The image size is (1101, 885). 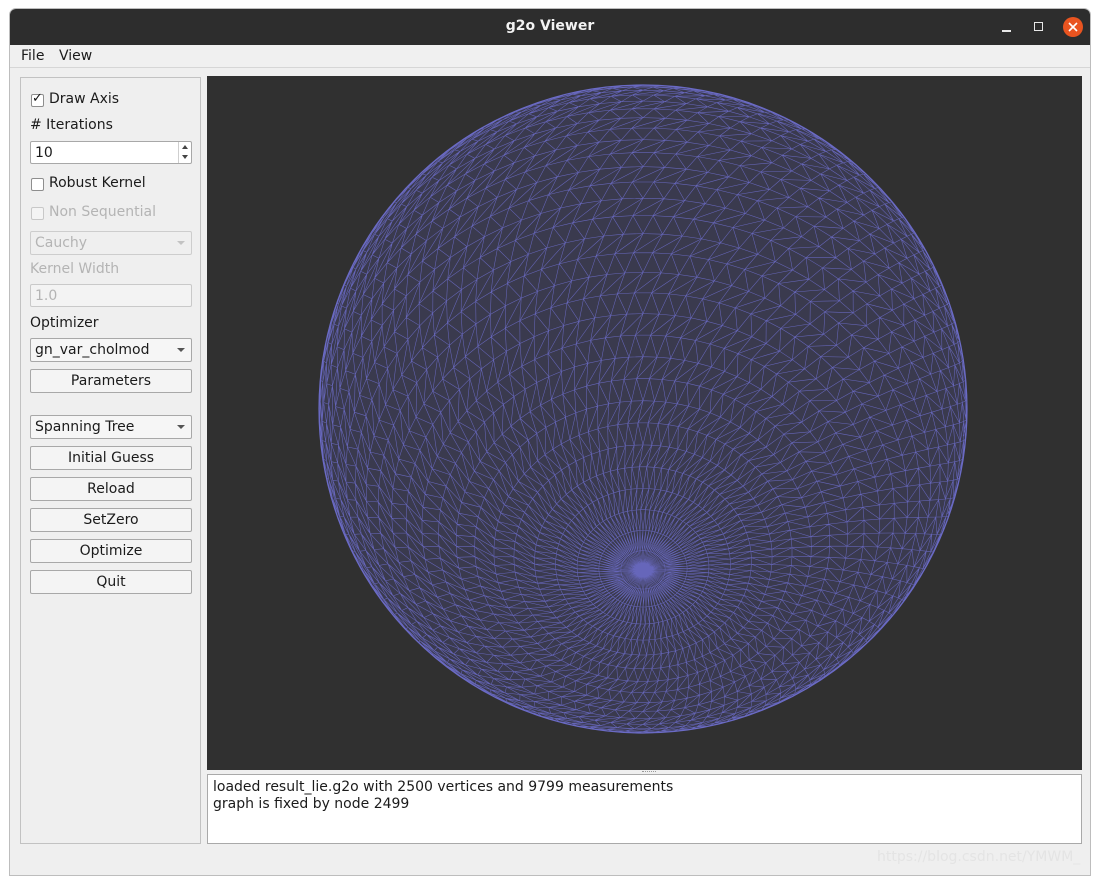 What do you see at coordinates (311, 804) in the screenshot?
I see `log-line: graph is fixed by node 2499` at bounding box center [311, 804].